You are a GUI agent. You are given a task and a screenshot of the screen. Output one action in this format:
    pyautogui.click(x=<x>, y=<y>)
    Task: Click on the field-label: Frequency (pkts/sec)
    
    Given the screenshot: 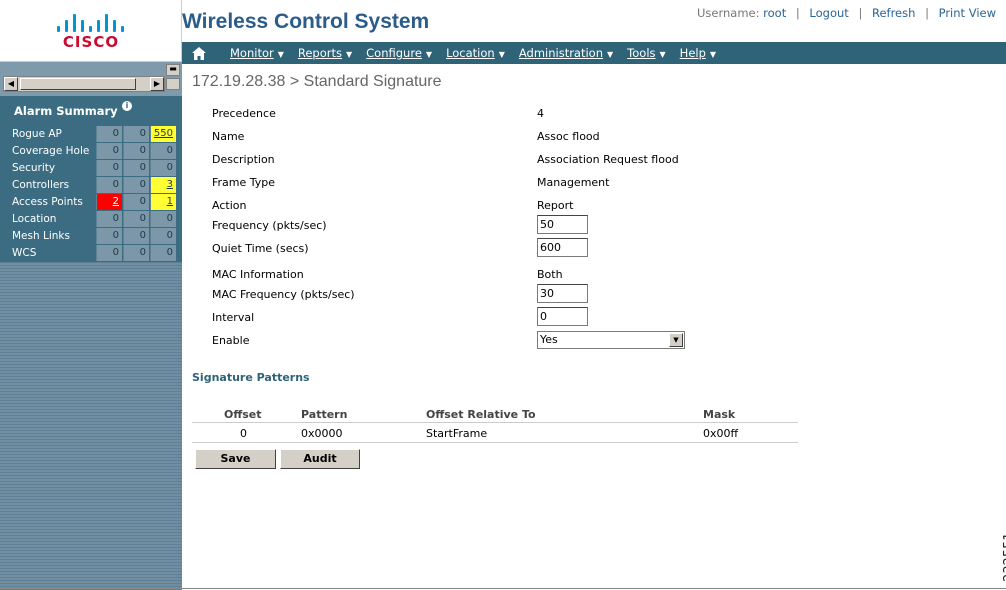 What is the action you would take?
    pyautogui.click(x=269, y=225)
    